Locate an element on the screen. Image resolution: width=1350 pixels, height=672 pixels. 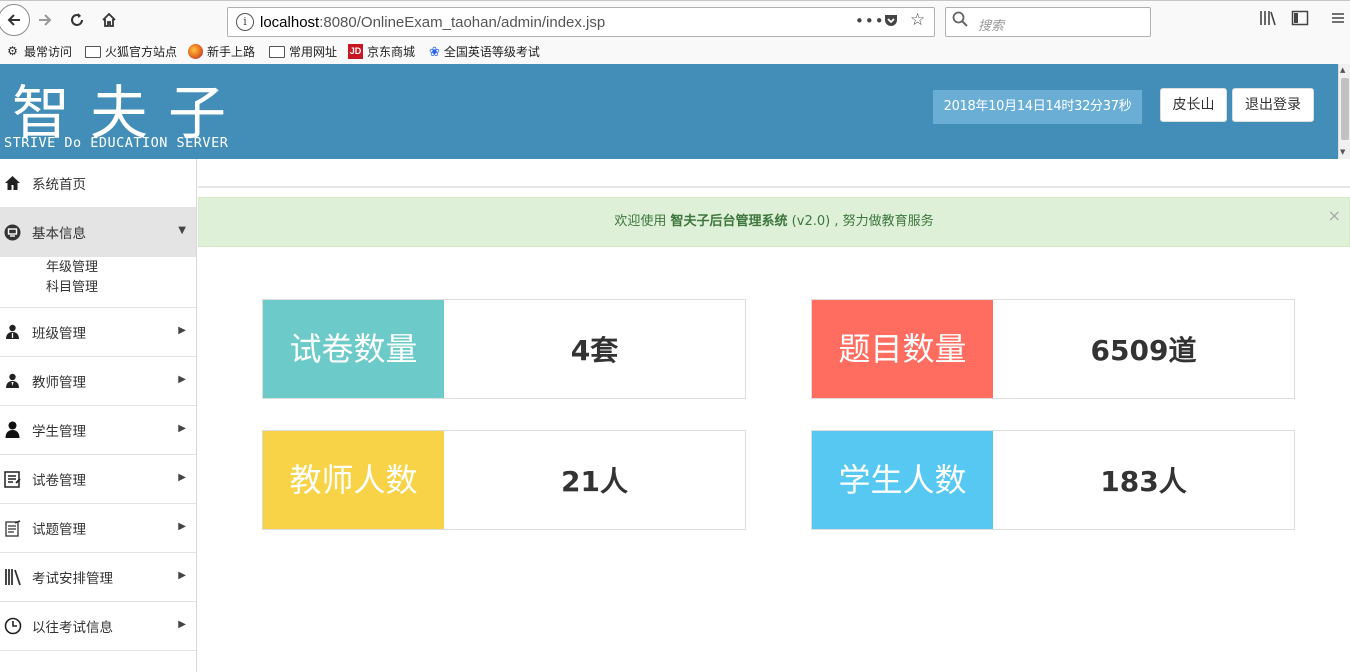
submenu-item-subject: 科目管理 is located at coordinates (121, 288).